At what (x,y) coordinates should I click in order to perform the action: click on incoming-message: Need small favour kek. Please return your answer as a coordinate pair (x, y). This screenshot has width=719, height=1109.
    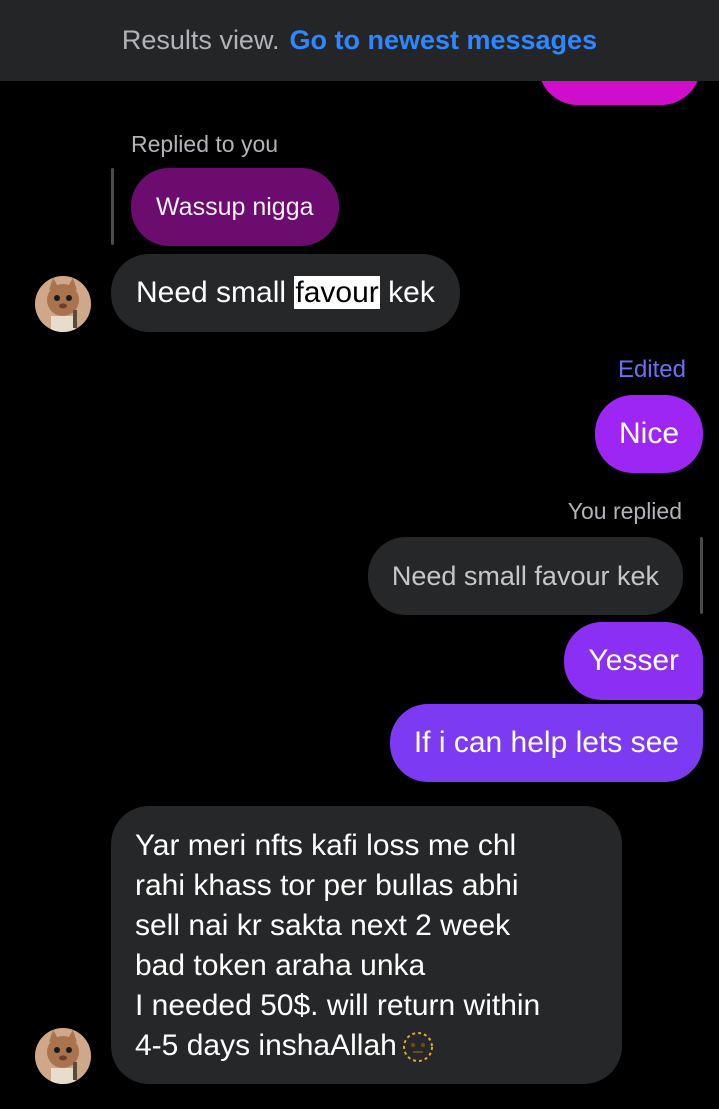
    Looking at the image, I should click on (285, 293).